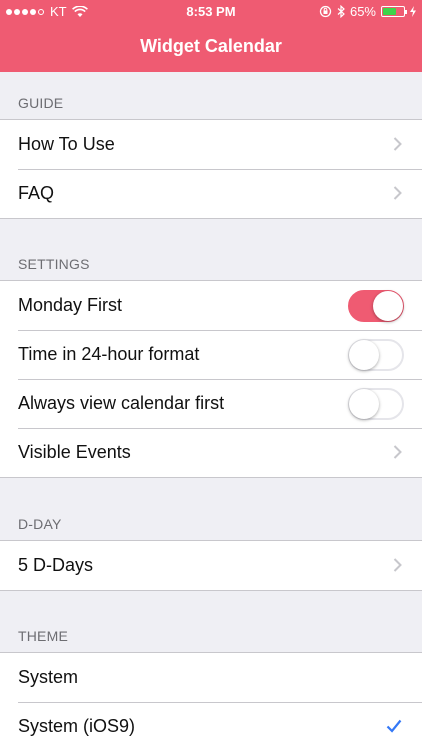 Image resolution: width=422 pixels, height=750 pixels. I want to click on checkmark-icon, so click(394, 726).